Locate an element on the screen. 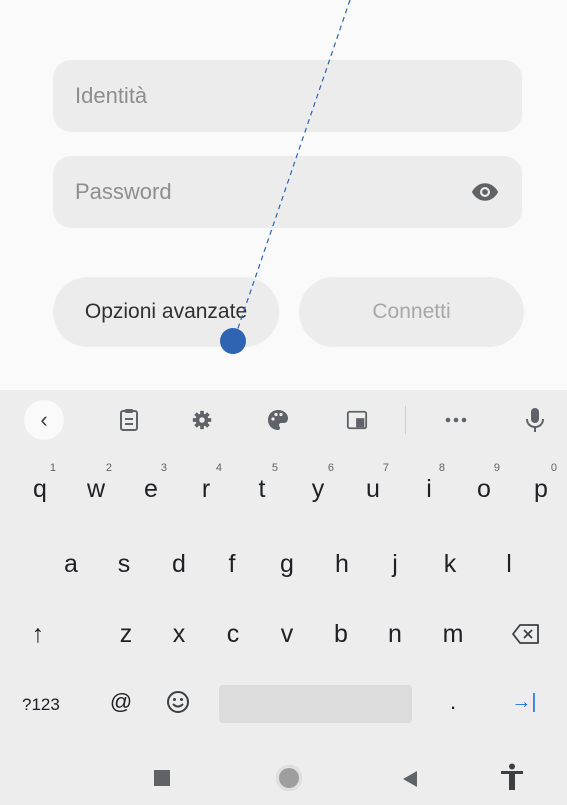 The height and width of the screenshot is (805, 567). key-label: o is located at coordinates (484, 488).